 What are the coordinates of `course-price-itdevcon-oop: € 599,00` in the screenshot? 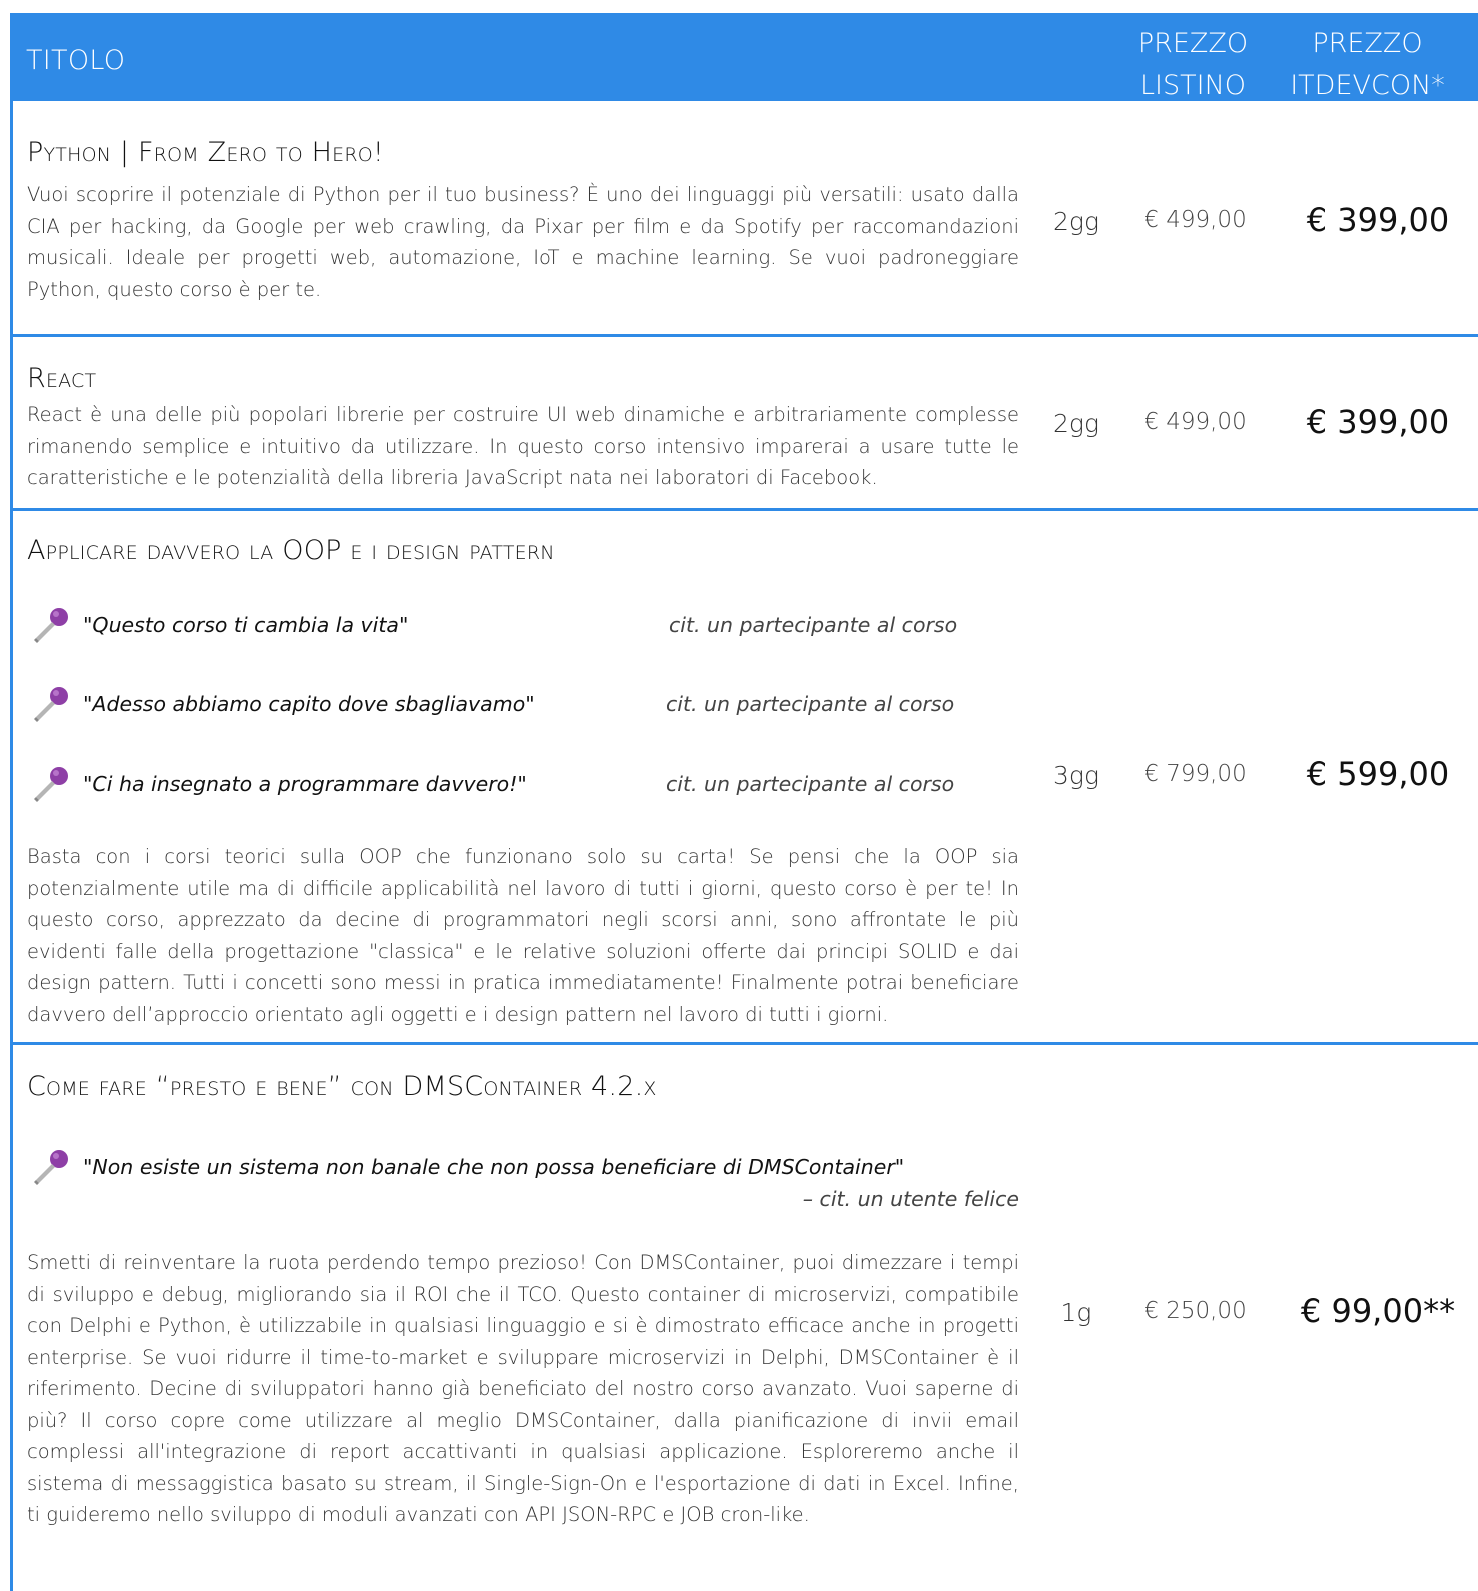 It's located at (1378, 774).